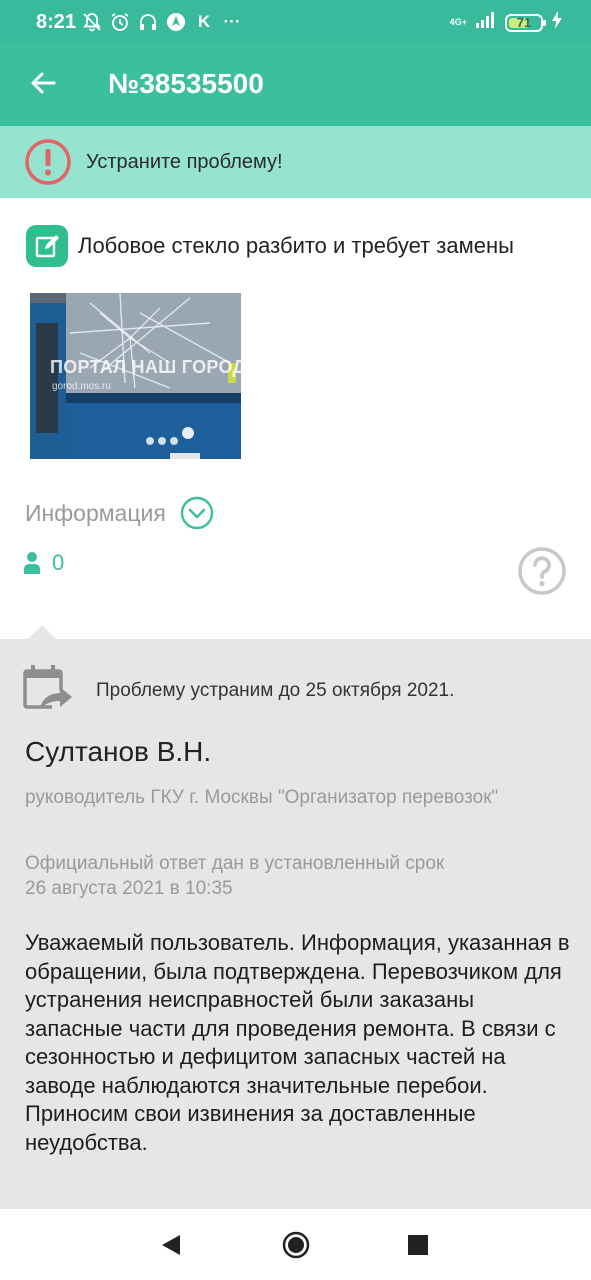 Image resolution: width=591 pixels, height=1280 pixels. I want to click on issue-photo: ПОРТАЛ НАШ ГОРОД gorod.mos.ru, so click(135, 376).